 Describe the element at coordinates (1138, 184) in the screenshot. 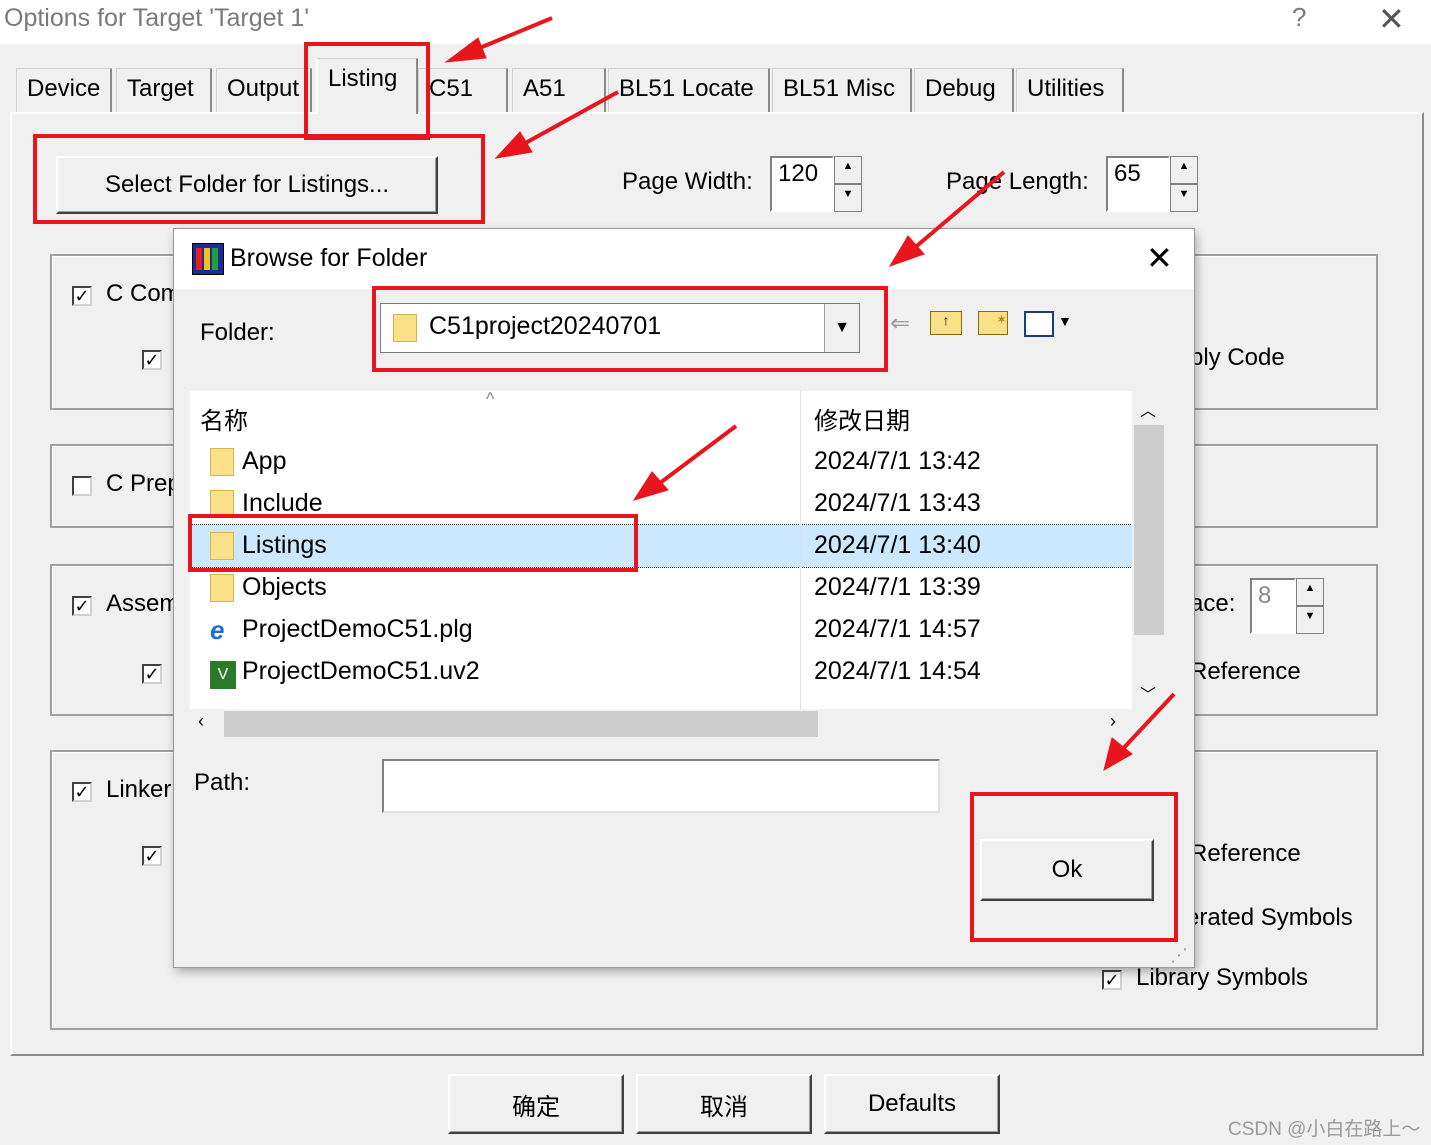

I see `page-length-input: 65` at that location.